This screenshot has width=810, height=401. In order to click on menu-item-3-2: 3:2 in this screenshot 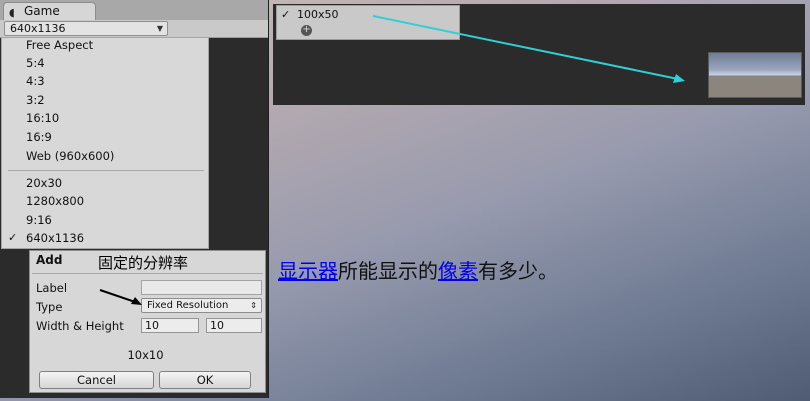, I will do `click(105, 100)`.